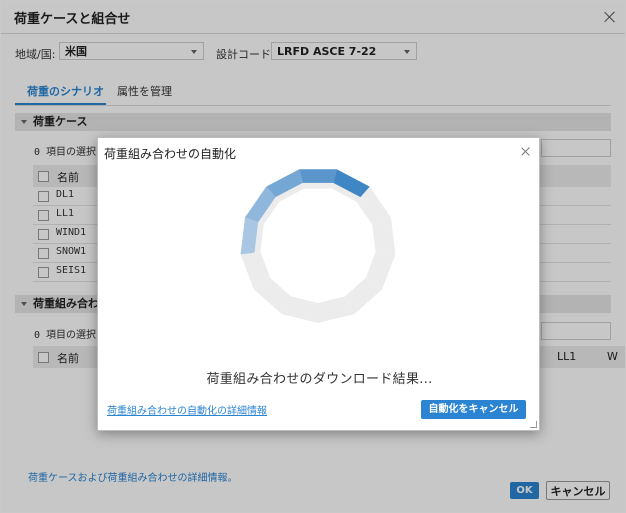  I want to click on close-icon, so click(525, 151).